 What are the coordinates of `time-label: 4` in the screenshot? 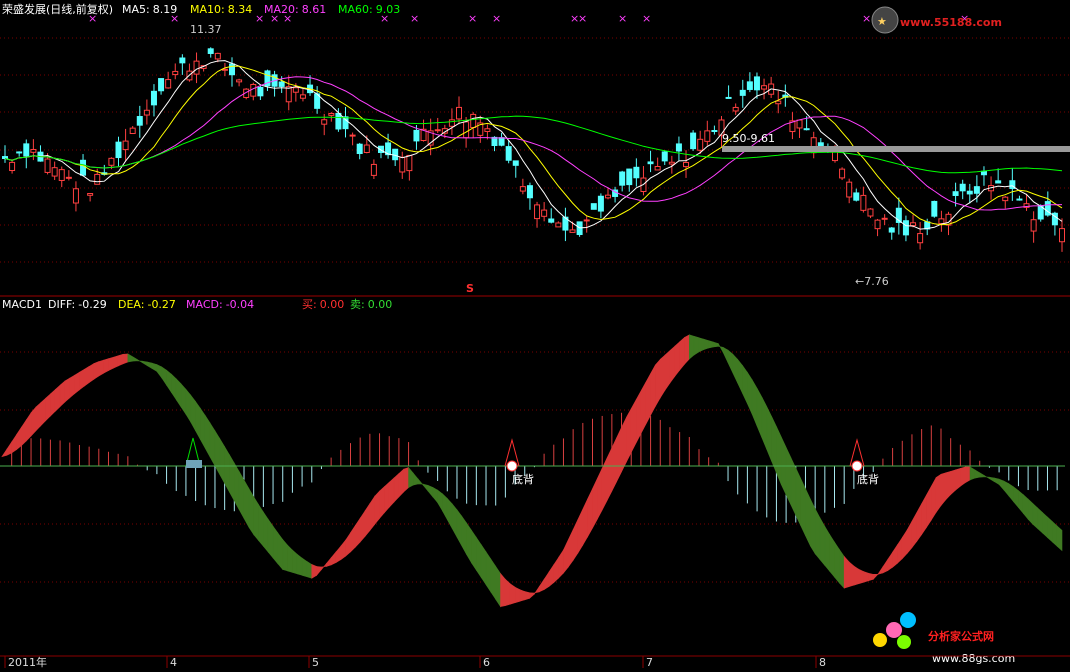 It's located at (173, 662).